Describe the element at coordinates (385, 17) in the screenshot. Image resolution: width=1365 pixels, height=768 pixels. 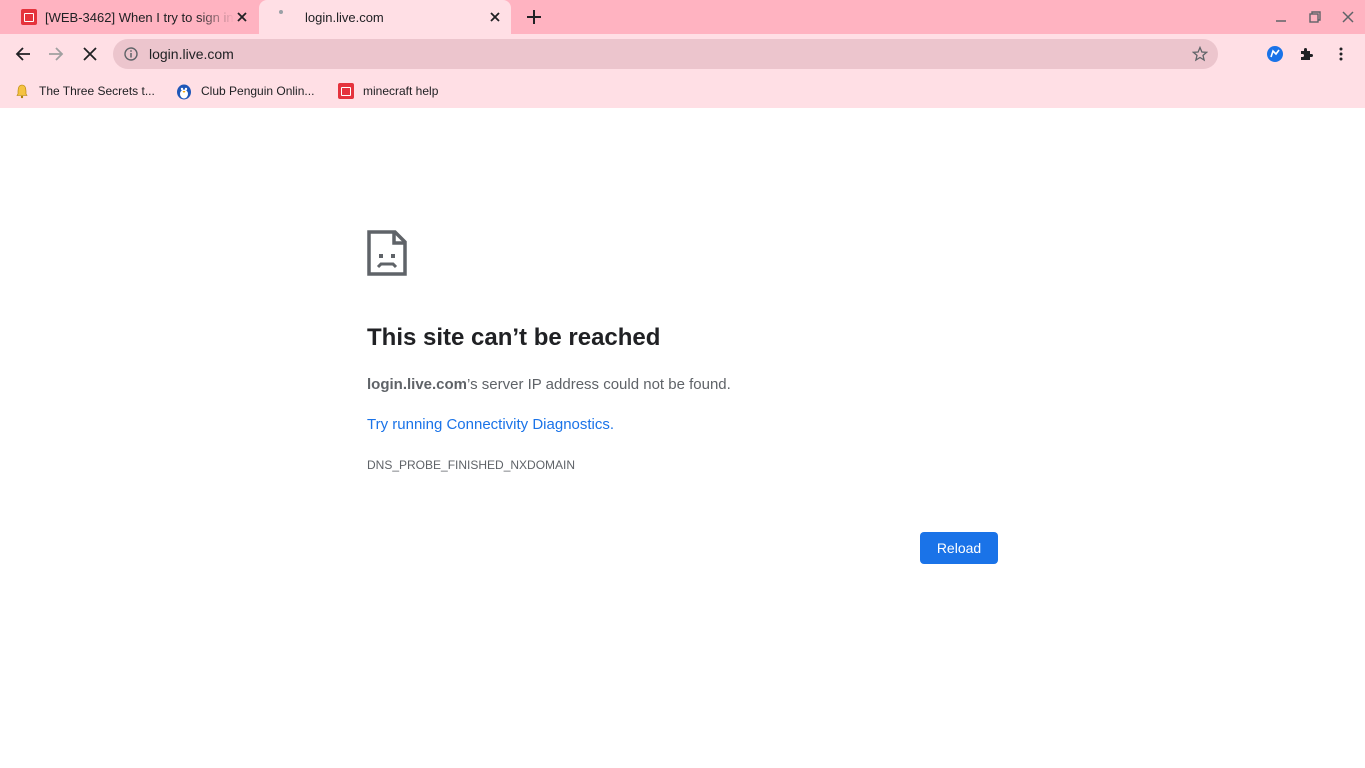
I see `tab-login-live: login.live.com` at that location.